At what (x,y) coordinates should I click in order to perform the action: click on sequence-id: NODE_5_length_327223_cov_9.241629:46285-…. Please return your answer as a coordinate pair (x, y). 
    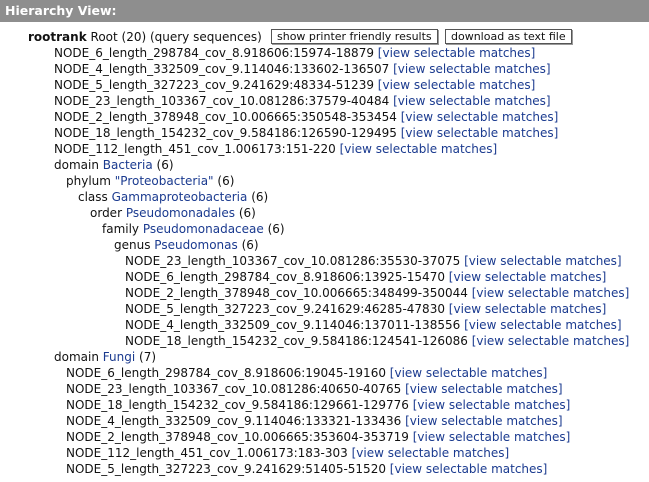
    Looking at the image, I should click on (285, 309).